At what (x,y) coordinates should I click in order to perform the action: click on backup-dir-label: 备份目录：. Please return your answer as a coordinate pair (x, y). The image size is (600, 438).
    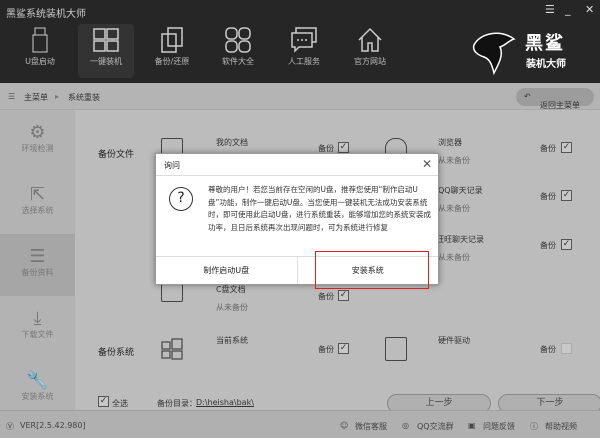
    Looking at the image, I should click on (177, 403).